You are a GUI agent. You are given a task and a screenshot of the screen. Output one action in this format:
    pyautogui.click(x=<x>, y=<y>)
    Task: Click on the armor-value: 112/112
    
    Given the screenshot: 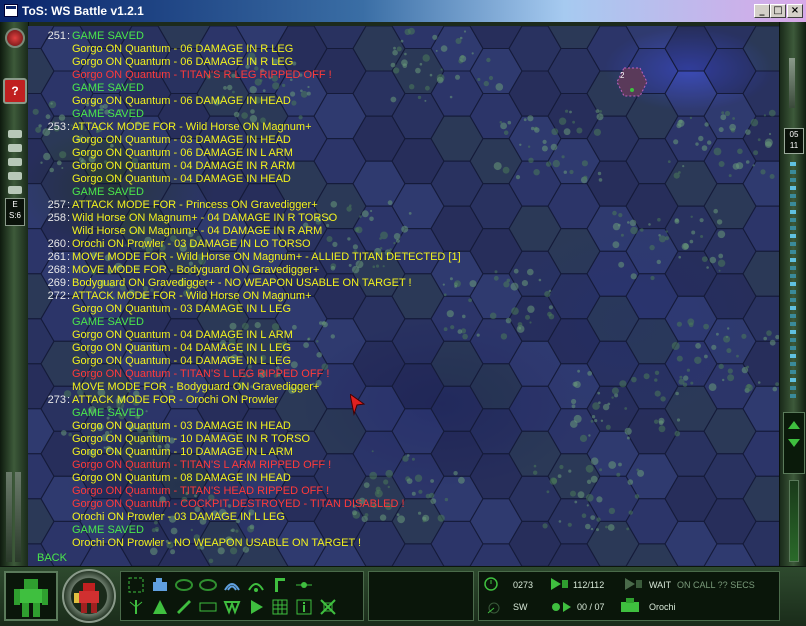 What is the action you would take?
    pyautogui.click(x=589, y=585)
    